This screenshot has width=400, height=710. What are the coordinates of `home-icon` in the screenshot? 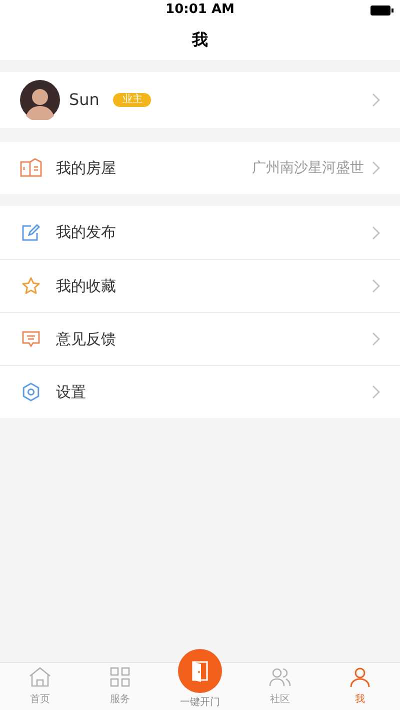 It's located at (40, 677).